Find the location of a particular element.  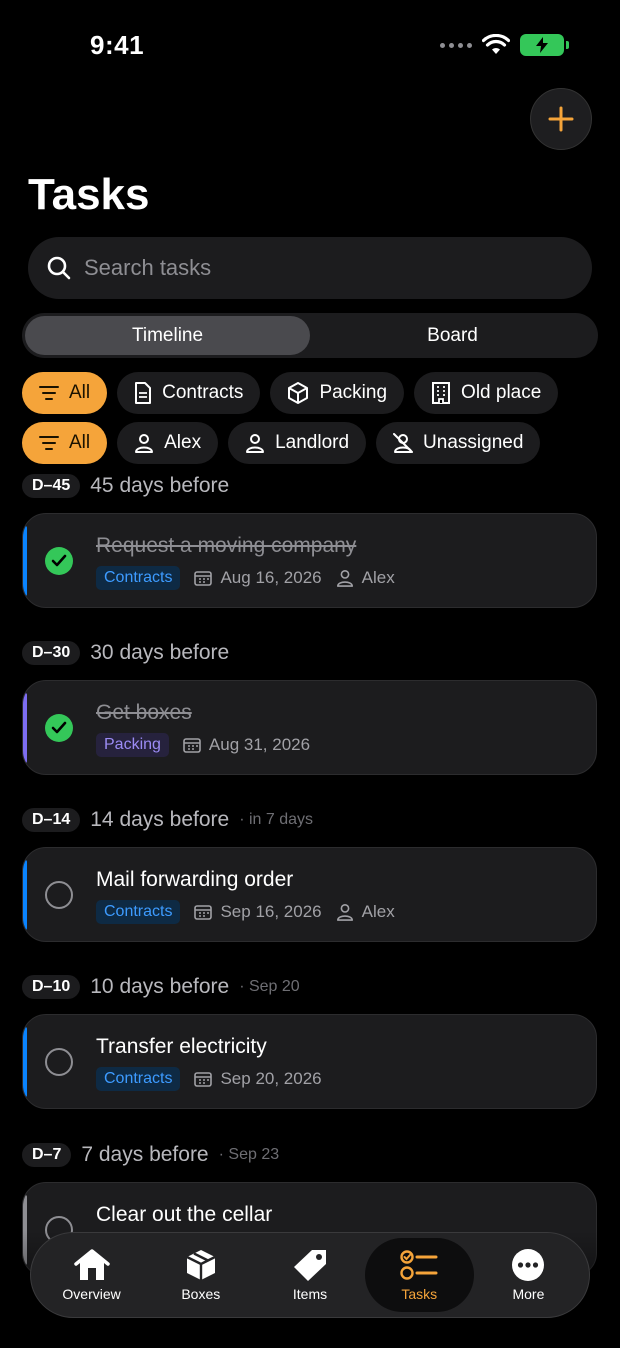

section-header: D–7 7 days before · Sep 23 is located at coordinates (150, 1155).